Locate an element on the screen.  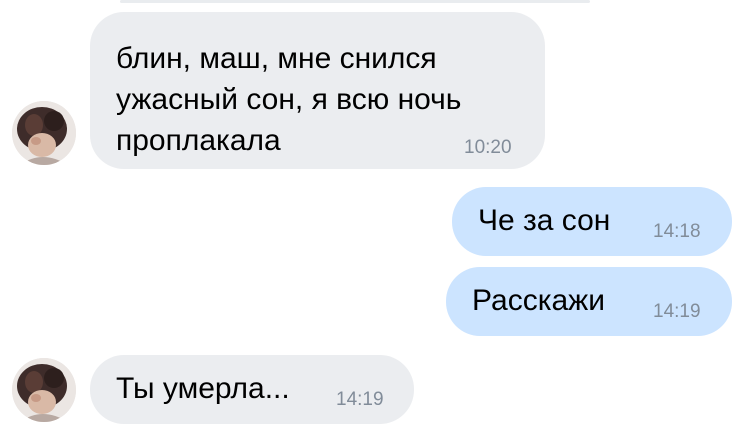
outgoing-message-bubble: Расскажи 14:19 is located at coordinates (589, 301).